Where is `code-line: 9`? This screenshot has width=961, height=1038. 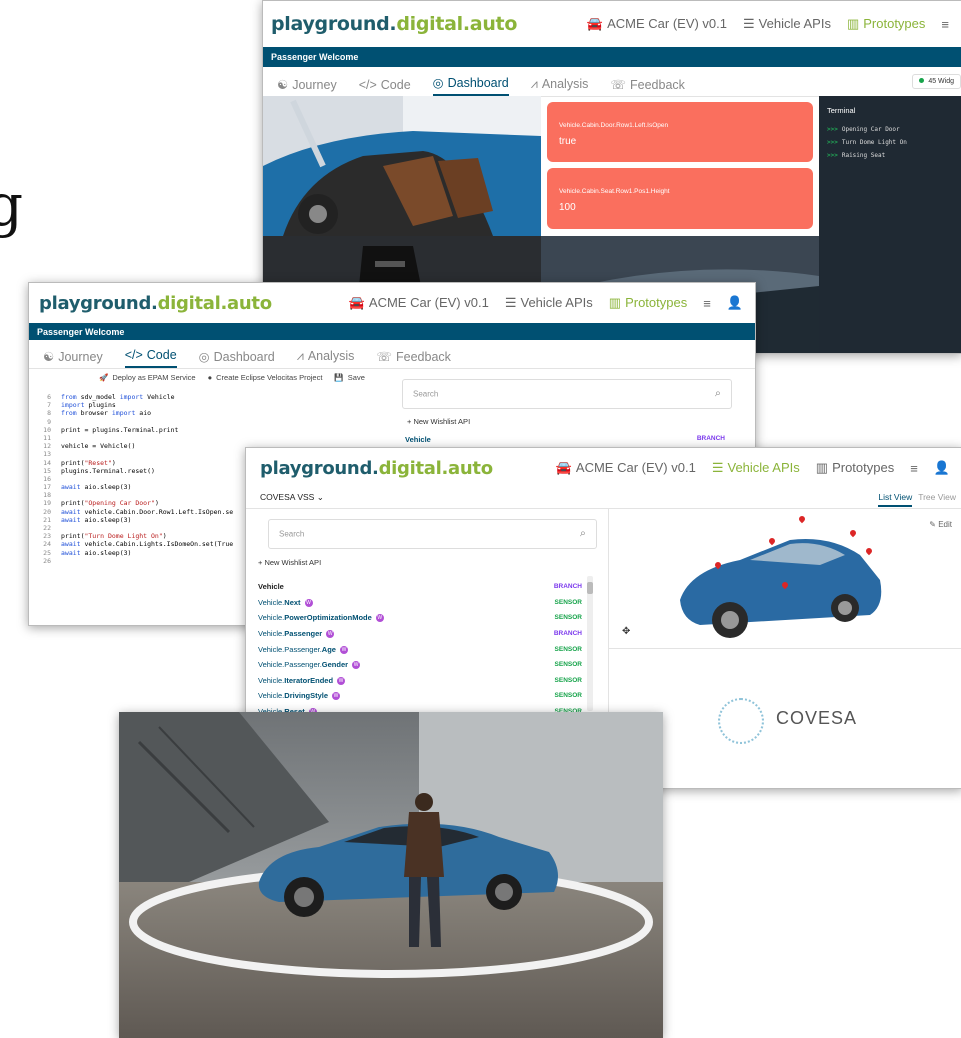 code-line: 9 is located at coordinates (209, 422).